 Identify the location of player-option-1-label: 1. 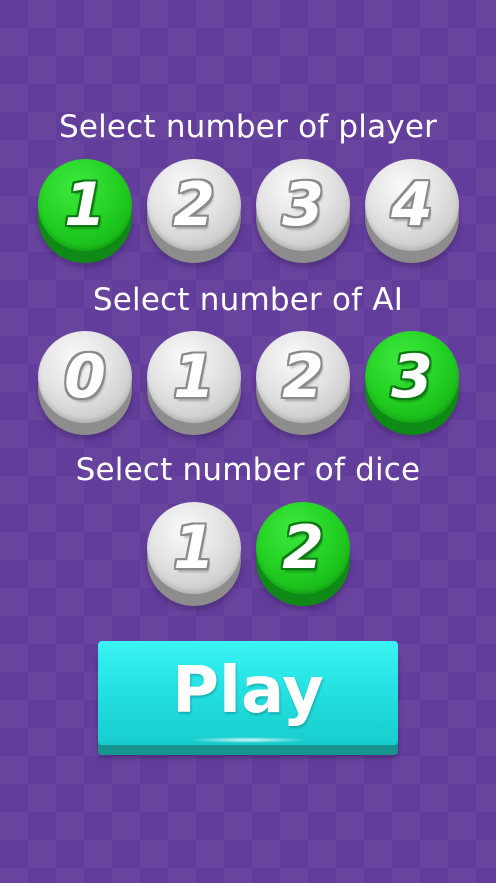
(85, 205).